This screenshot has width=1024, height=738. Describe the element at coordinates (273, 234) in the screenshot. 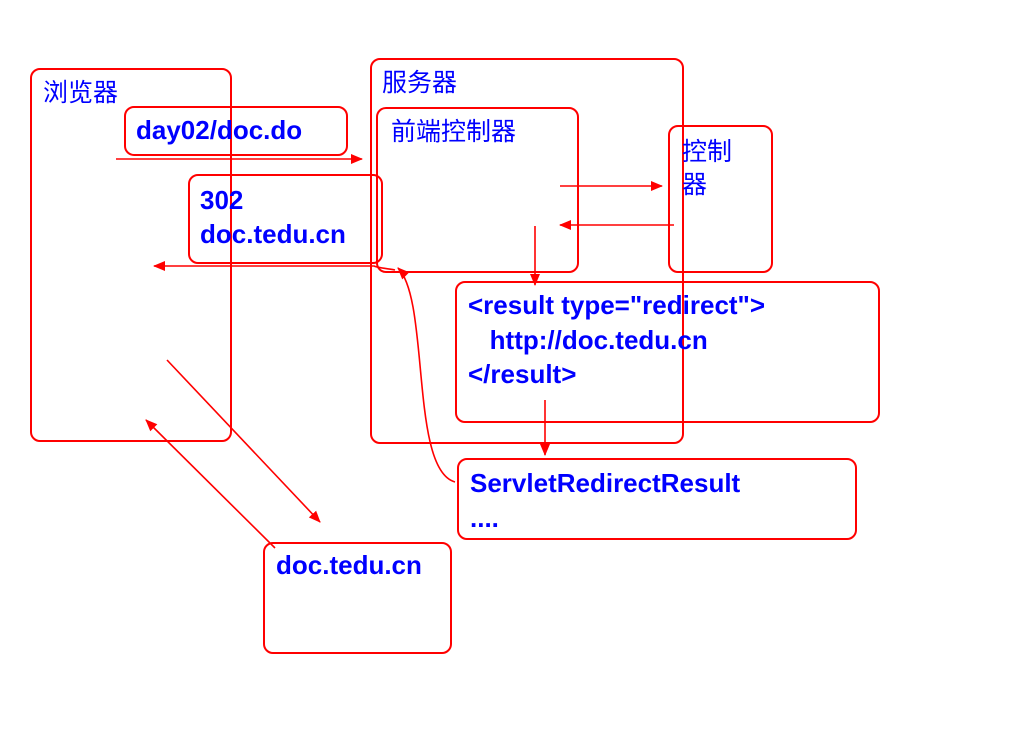

I see `response-location-text: doc.tedu.cn` at that location.